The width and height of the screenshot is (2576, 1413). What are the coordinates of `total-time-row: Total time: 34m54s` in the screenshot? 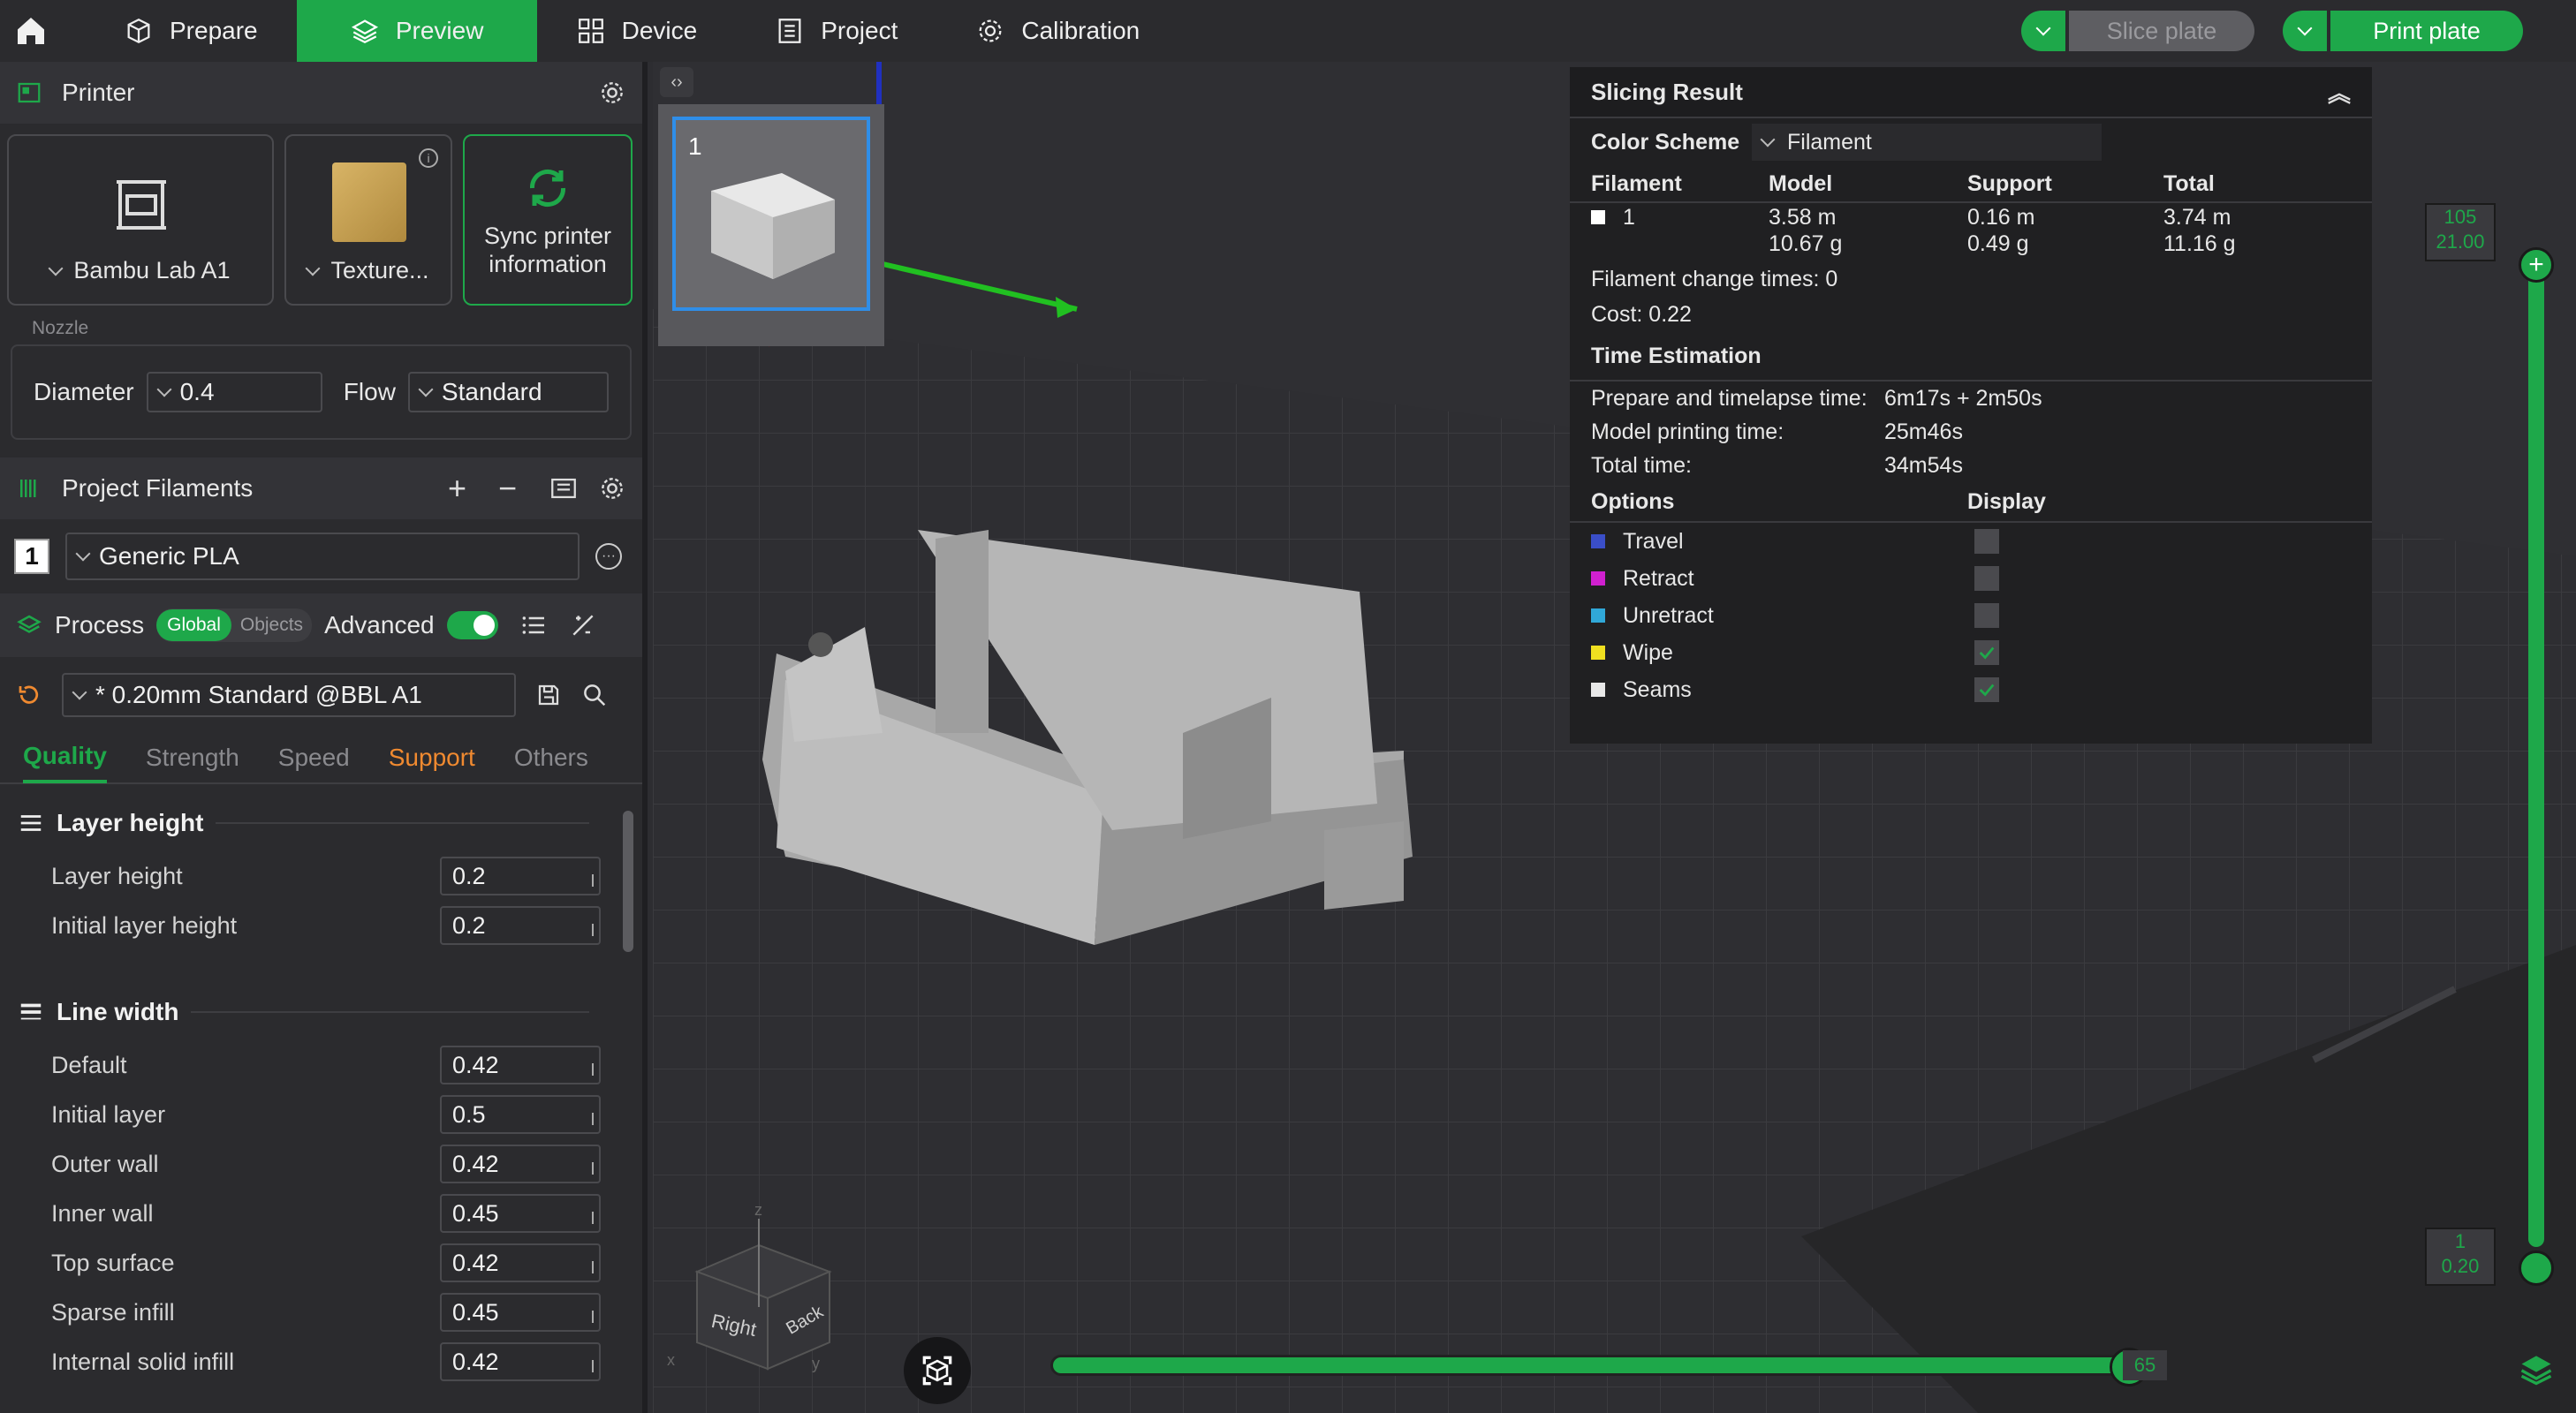 It's located at (1971, 466).